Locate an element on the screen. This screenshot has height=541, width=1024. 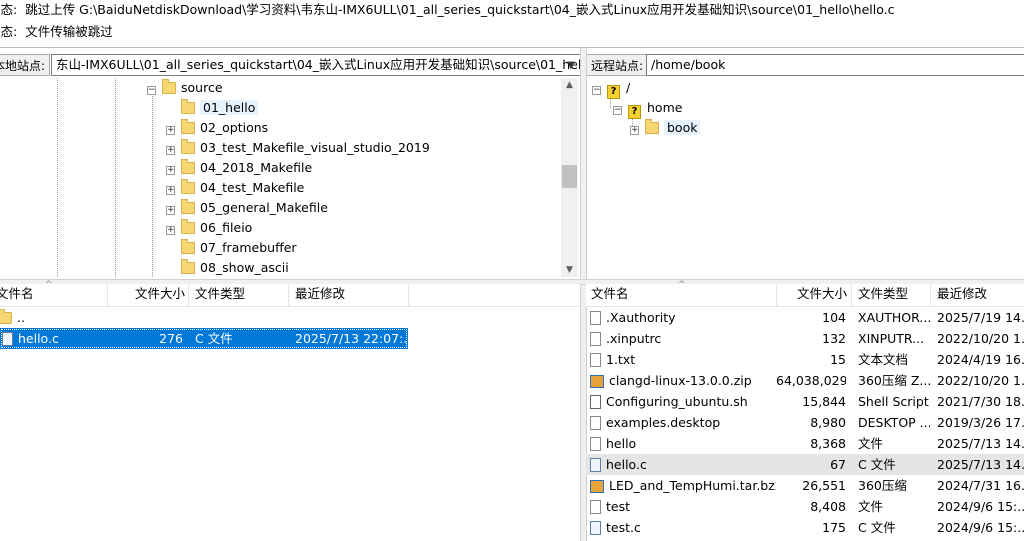
file-size: 15,844 is located at coordinates (824, 401).